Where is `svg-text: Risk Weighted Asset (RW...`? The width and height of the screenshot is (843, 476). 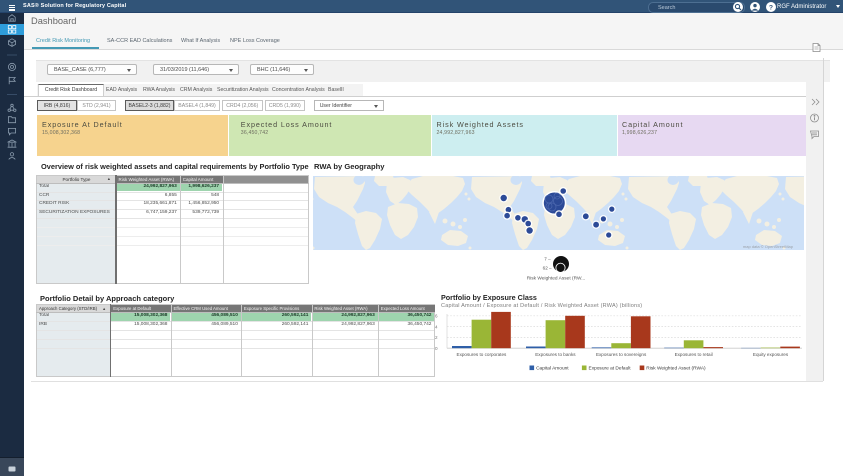
svg-text: Risk Weighted Asset (RW... is located at coordinates (556, 279).